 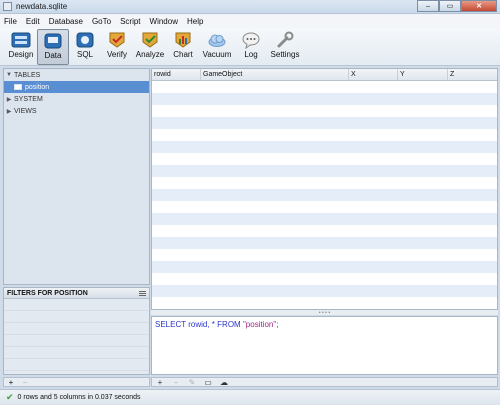 What do you see at coordinates (428, 6) in the screenshot?
I see `minimize-button: ‒` at bounding box center [428, 6].